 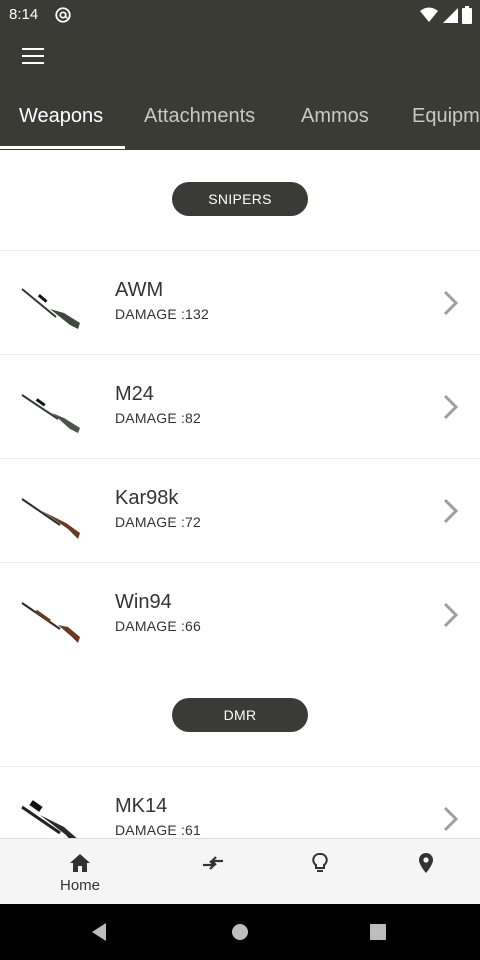 What do you see at coordinates (429, 14) in the screenshot?
I see `wifi-icon` at bounding box center [429, 14].